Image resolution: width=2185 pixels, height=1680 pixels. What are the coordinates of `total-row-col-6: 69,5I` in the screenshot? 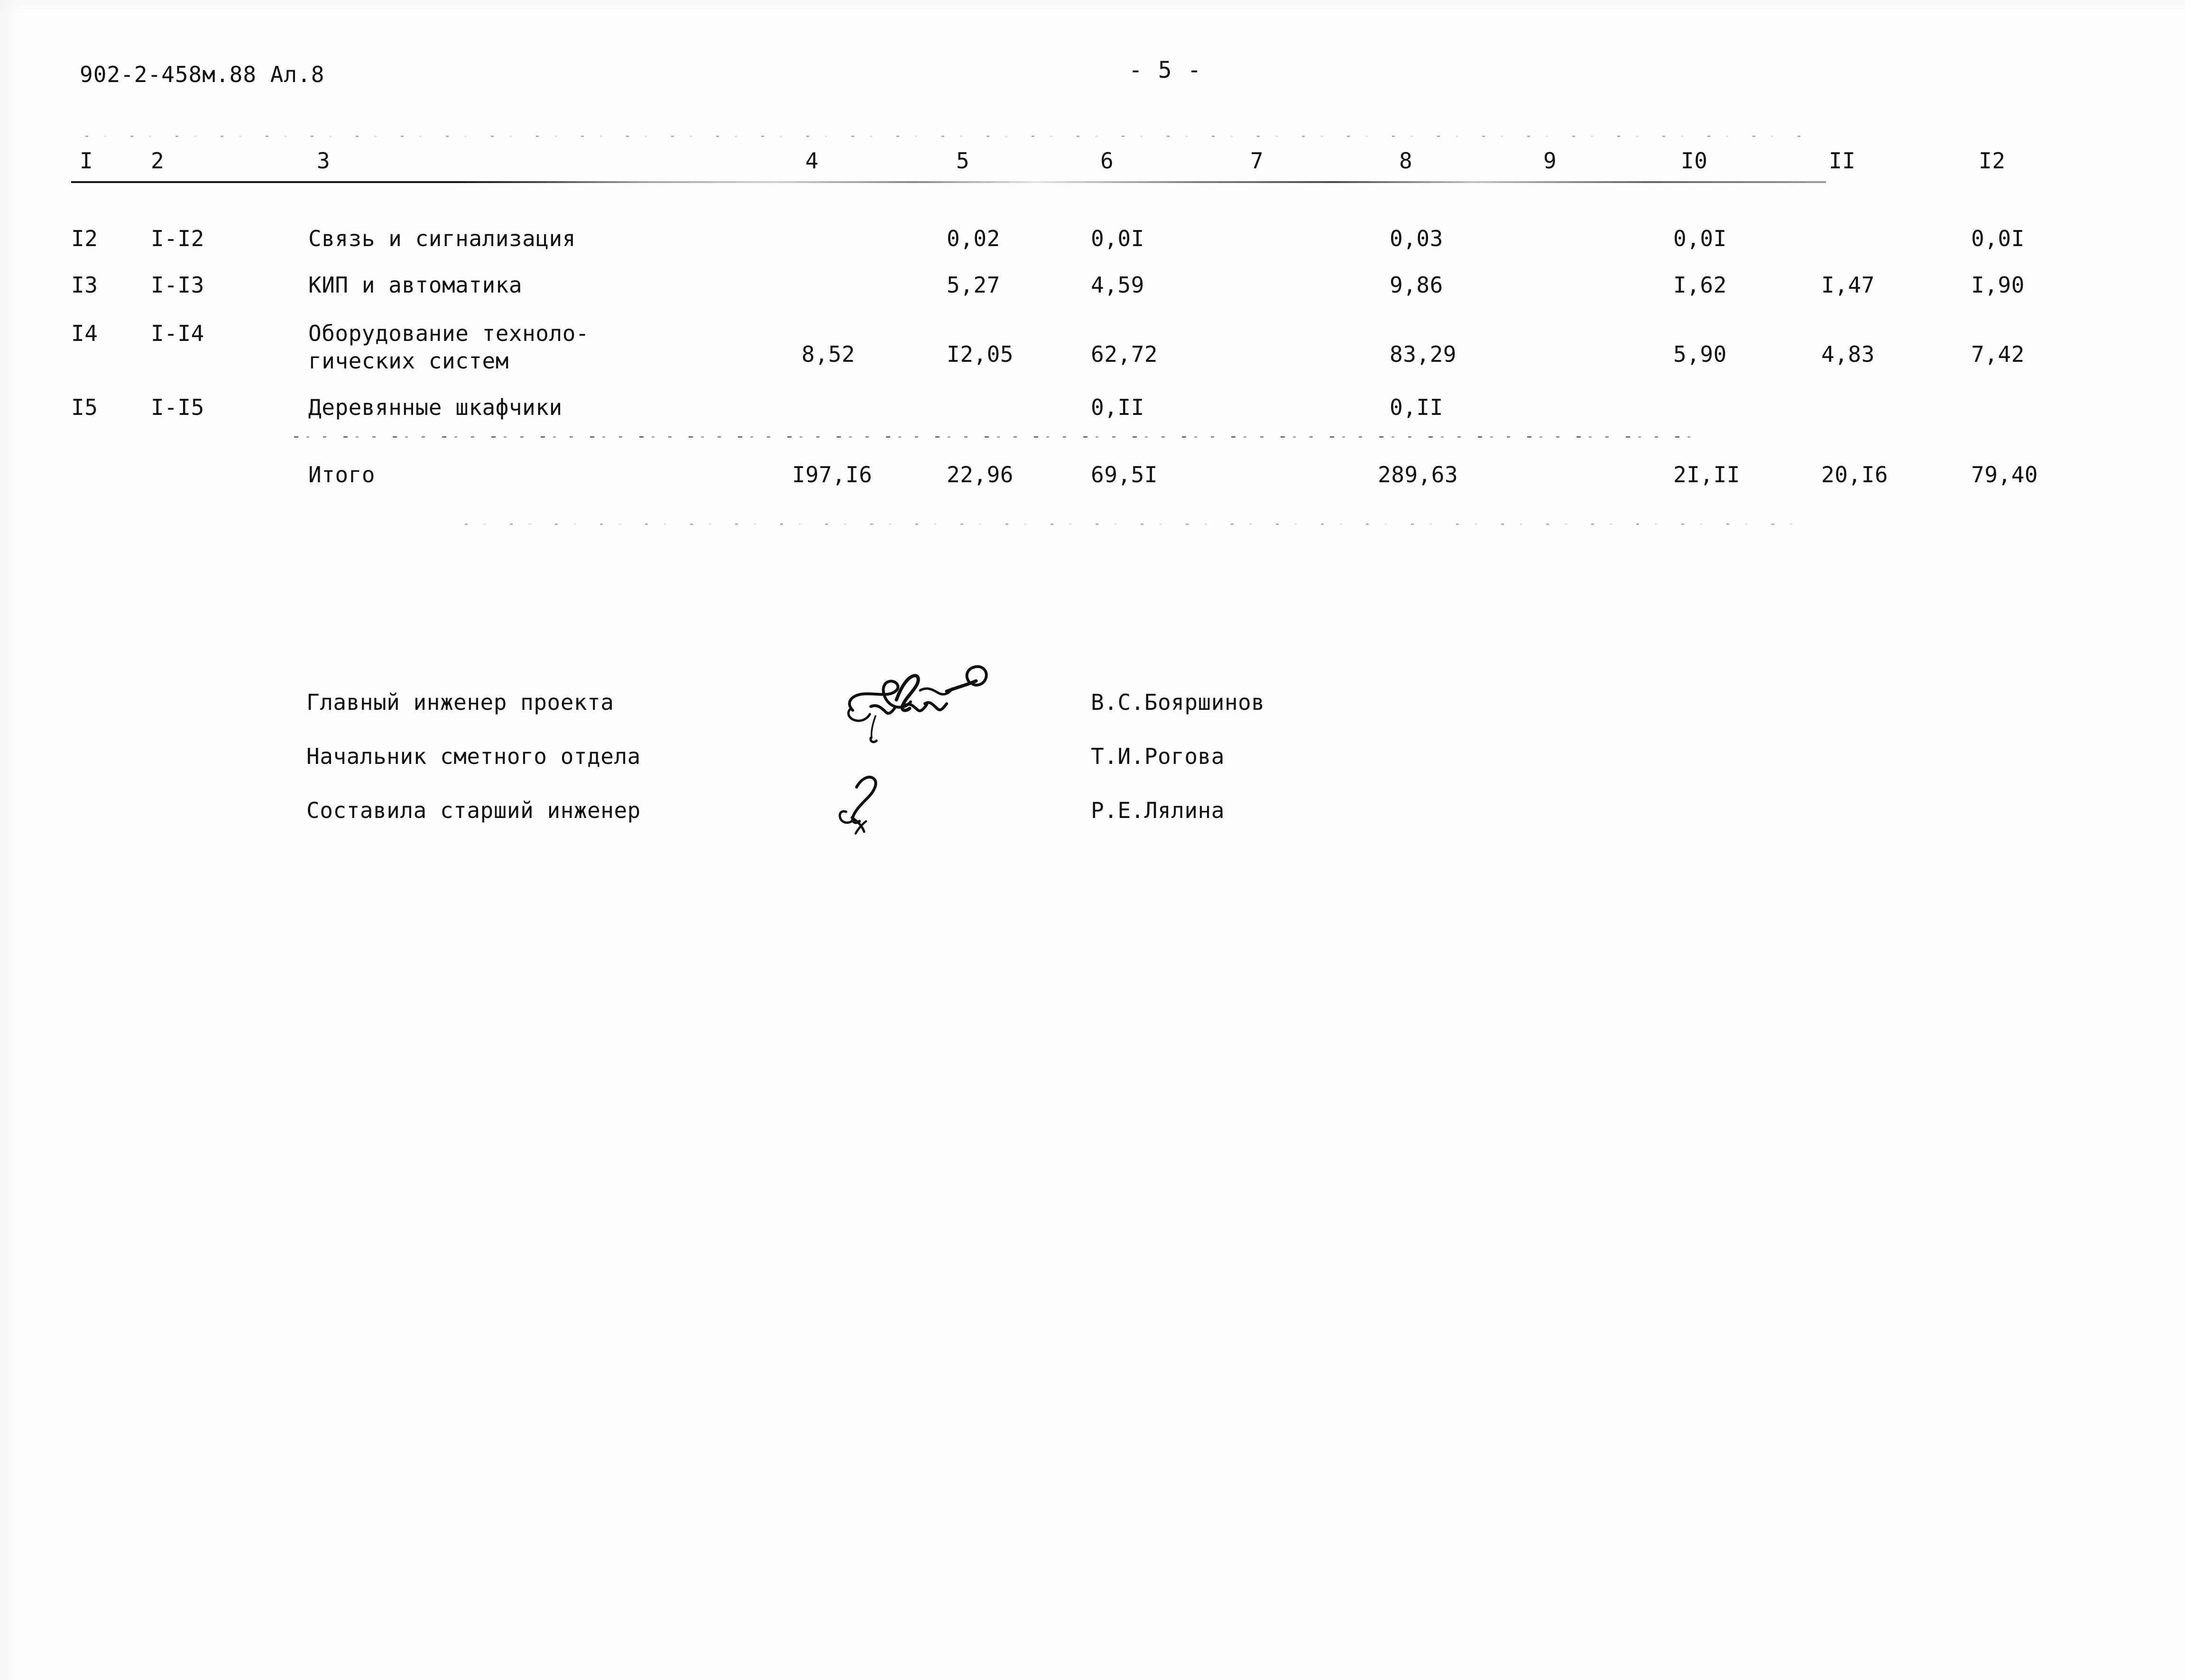 It's located at (1124, 474).